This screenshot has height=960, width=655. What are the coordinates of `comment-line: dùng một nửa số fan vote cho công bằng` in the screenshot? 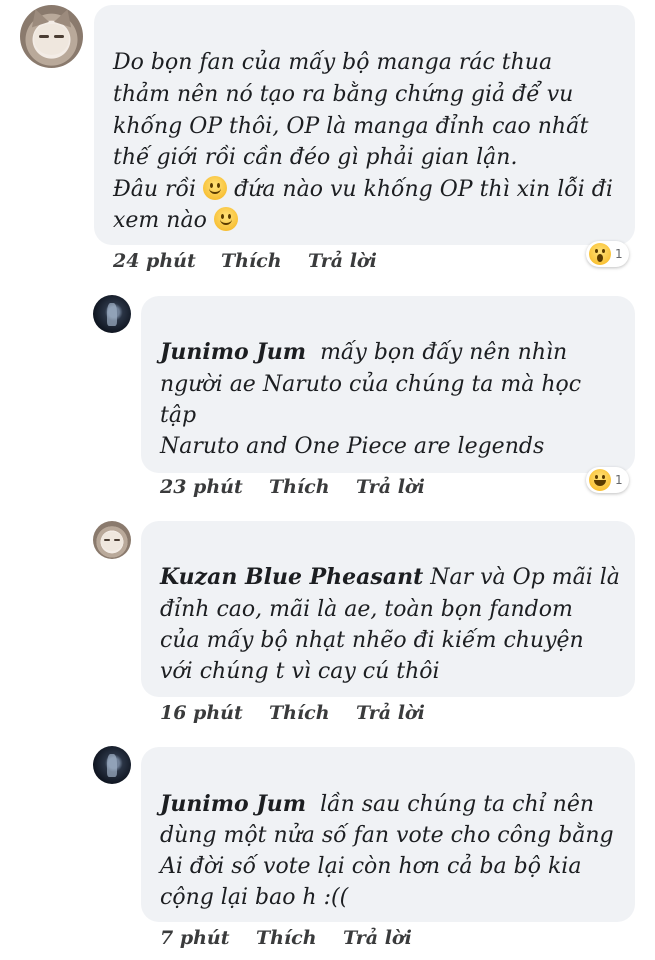 It's located at (387, 835).